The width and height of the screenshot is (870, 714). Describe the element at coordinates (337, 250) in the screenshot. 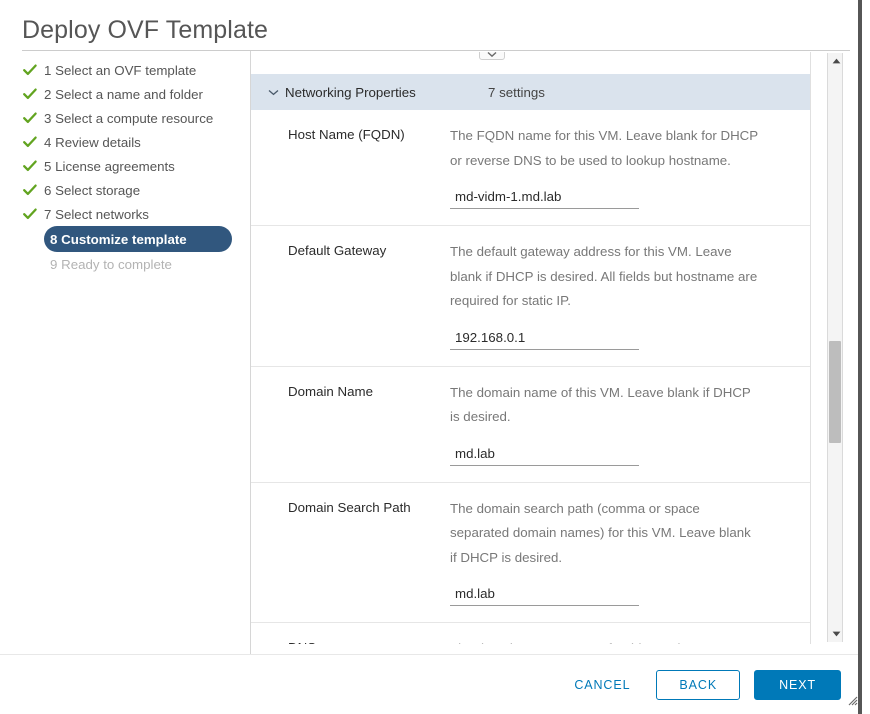

I see `property-label: Default Gateway` at that location.